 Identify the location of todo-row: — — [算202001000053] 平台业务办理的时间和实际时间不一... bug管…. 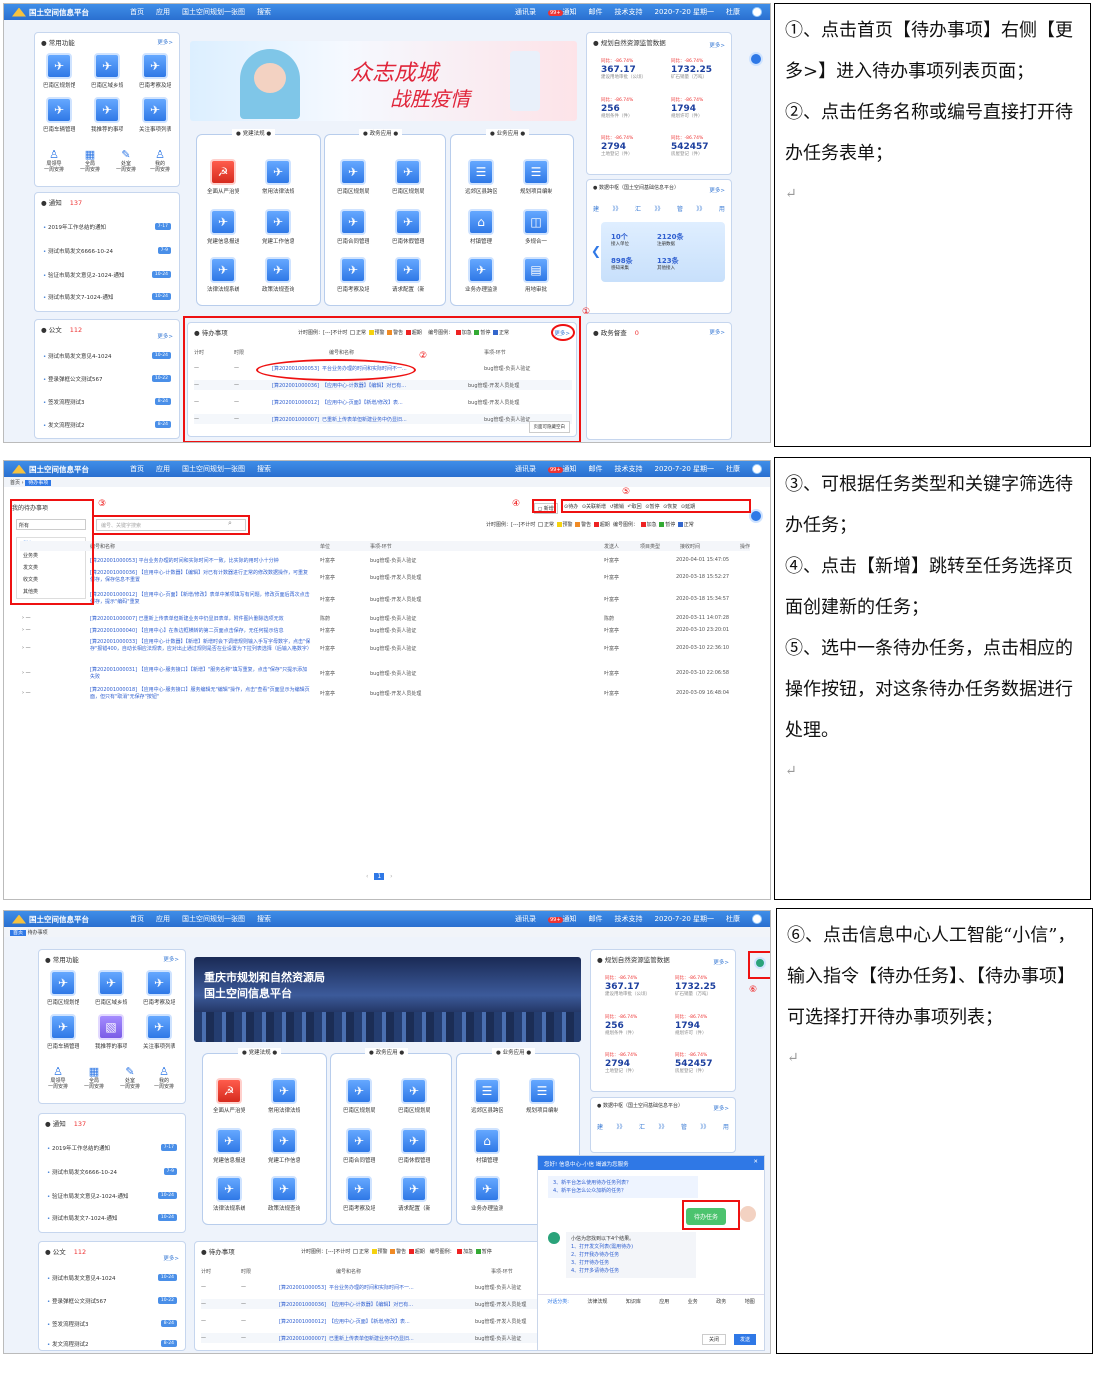
(381, 1287).